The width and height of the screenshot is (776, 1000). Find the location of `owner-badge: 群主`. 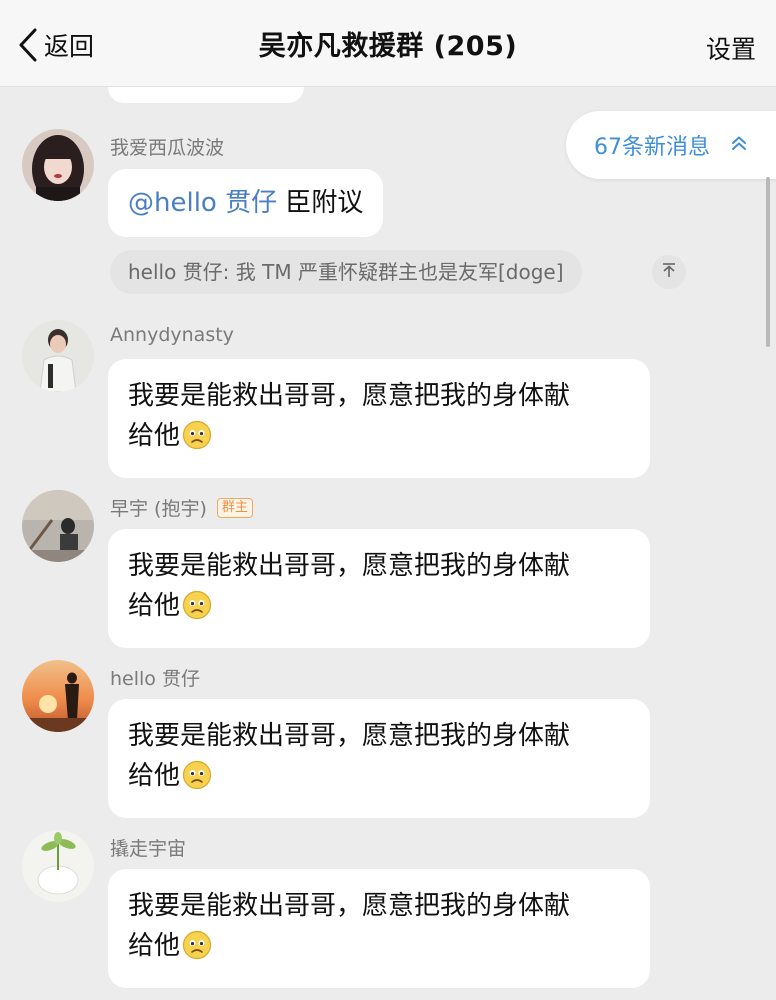

owner-badge: 群主 is located at coordinates (234, 507).